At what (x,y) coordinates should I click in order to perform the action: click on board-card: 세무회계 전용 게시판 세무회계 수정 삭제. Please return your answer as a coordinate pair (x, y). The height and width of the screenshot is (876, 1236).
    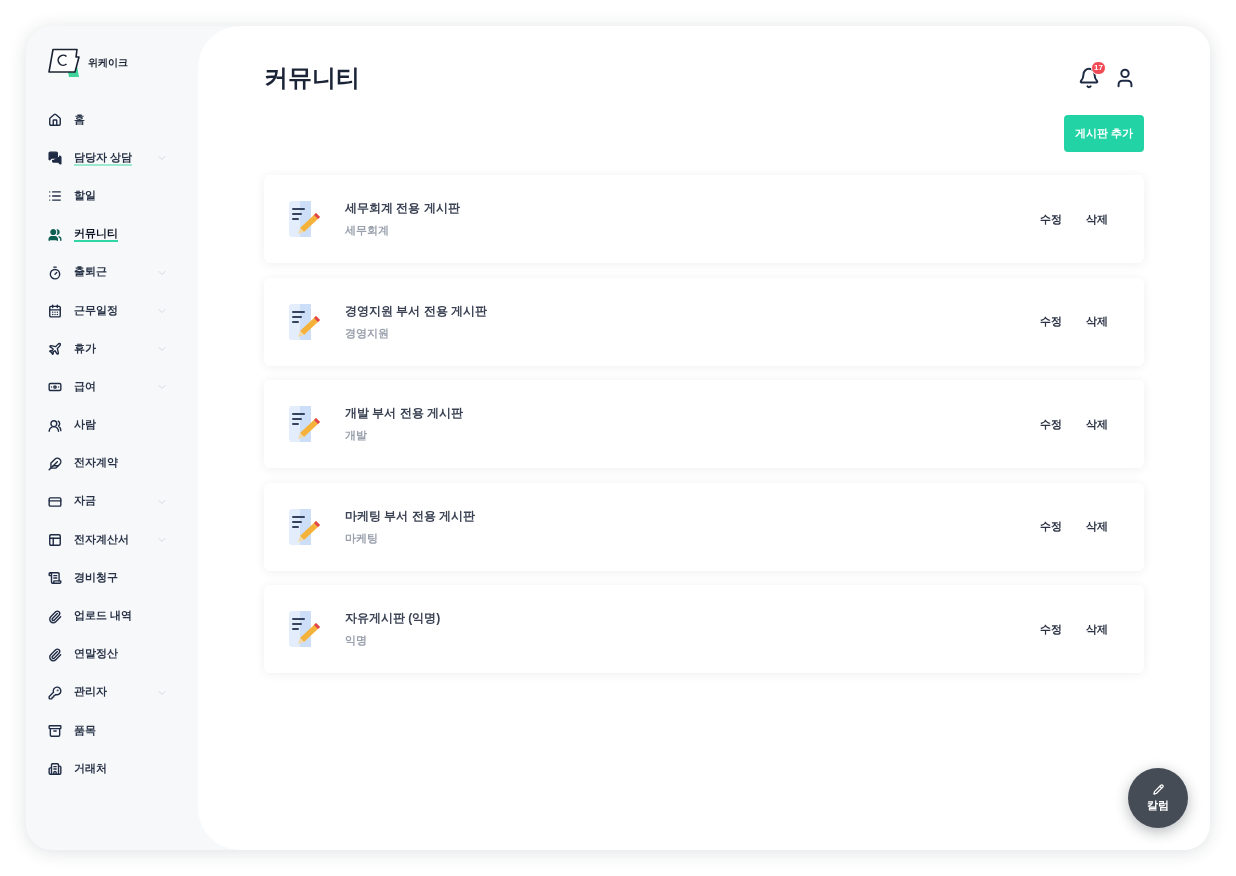
    Looking at the image, I should click on (704, 219).